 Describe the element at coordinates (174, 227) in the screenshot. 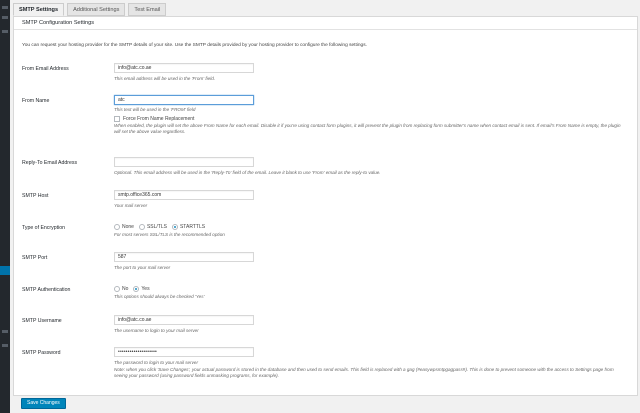

I see `encryption-starttls-radio` at that location.